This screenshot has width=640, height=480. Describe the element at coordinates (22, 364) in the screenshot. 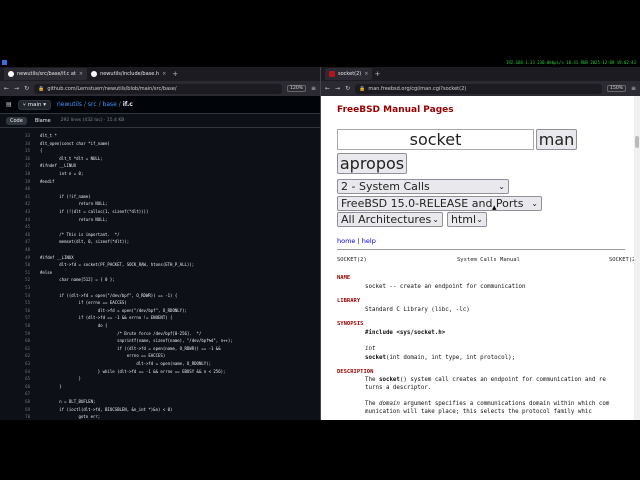

I see `line-number: 63` at that location.